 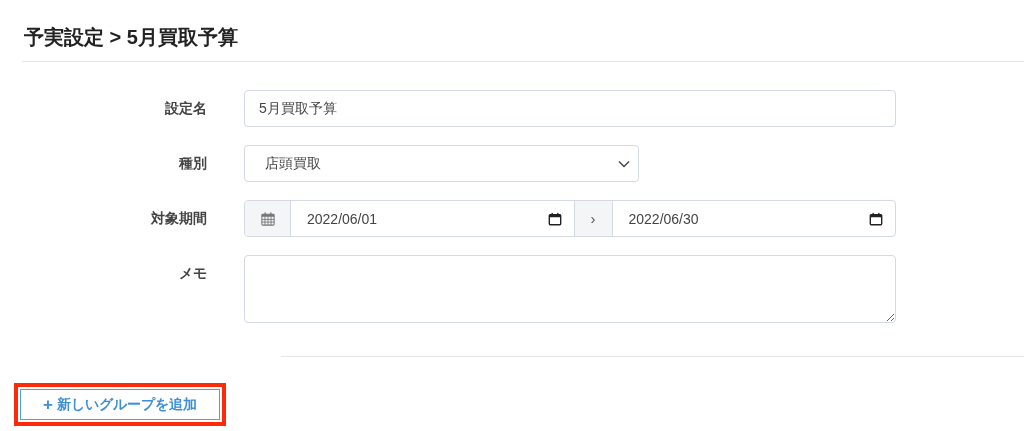 What do you see at coordinates (131, 37) in the screenshot?
I see `page-title: 予実設定 > 5月買取予算` at bounding box center [131, 37].